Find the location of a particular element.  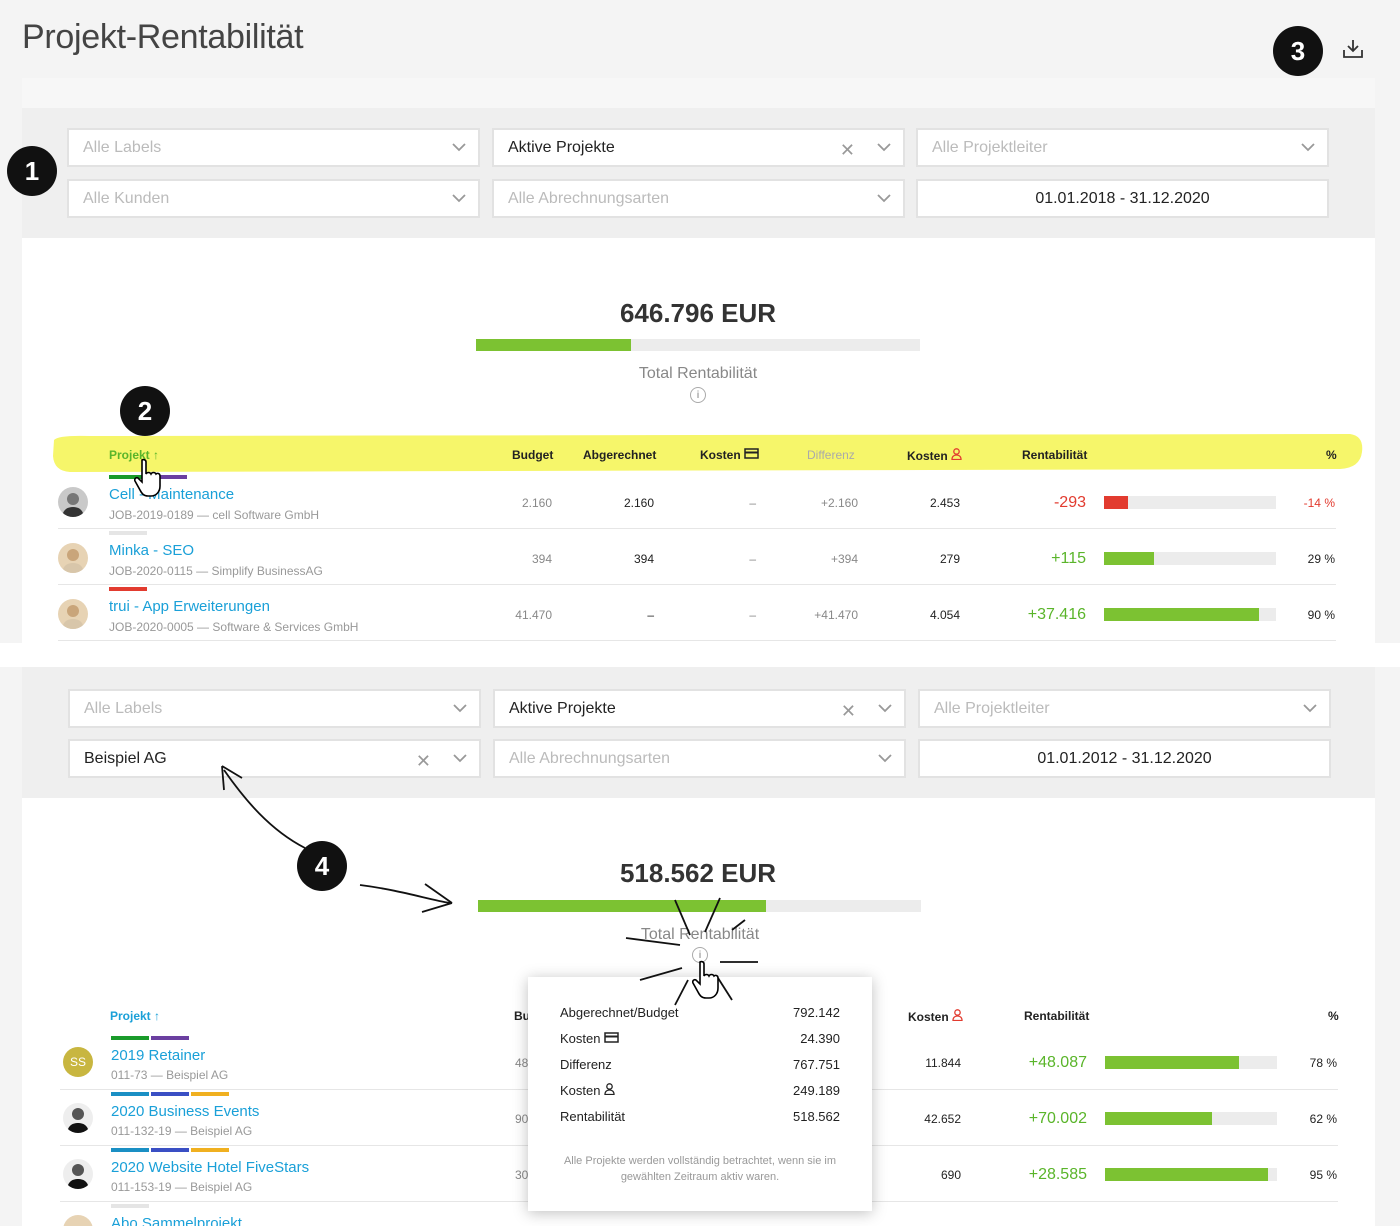

col-kosten-personal-header-2: Kosten is located at coordinates (935, 1016).